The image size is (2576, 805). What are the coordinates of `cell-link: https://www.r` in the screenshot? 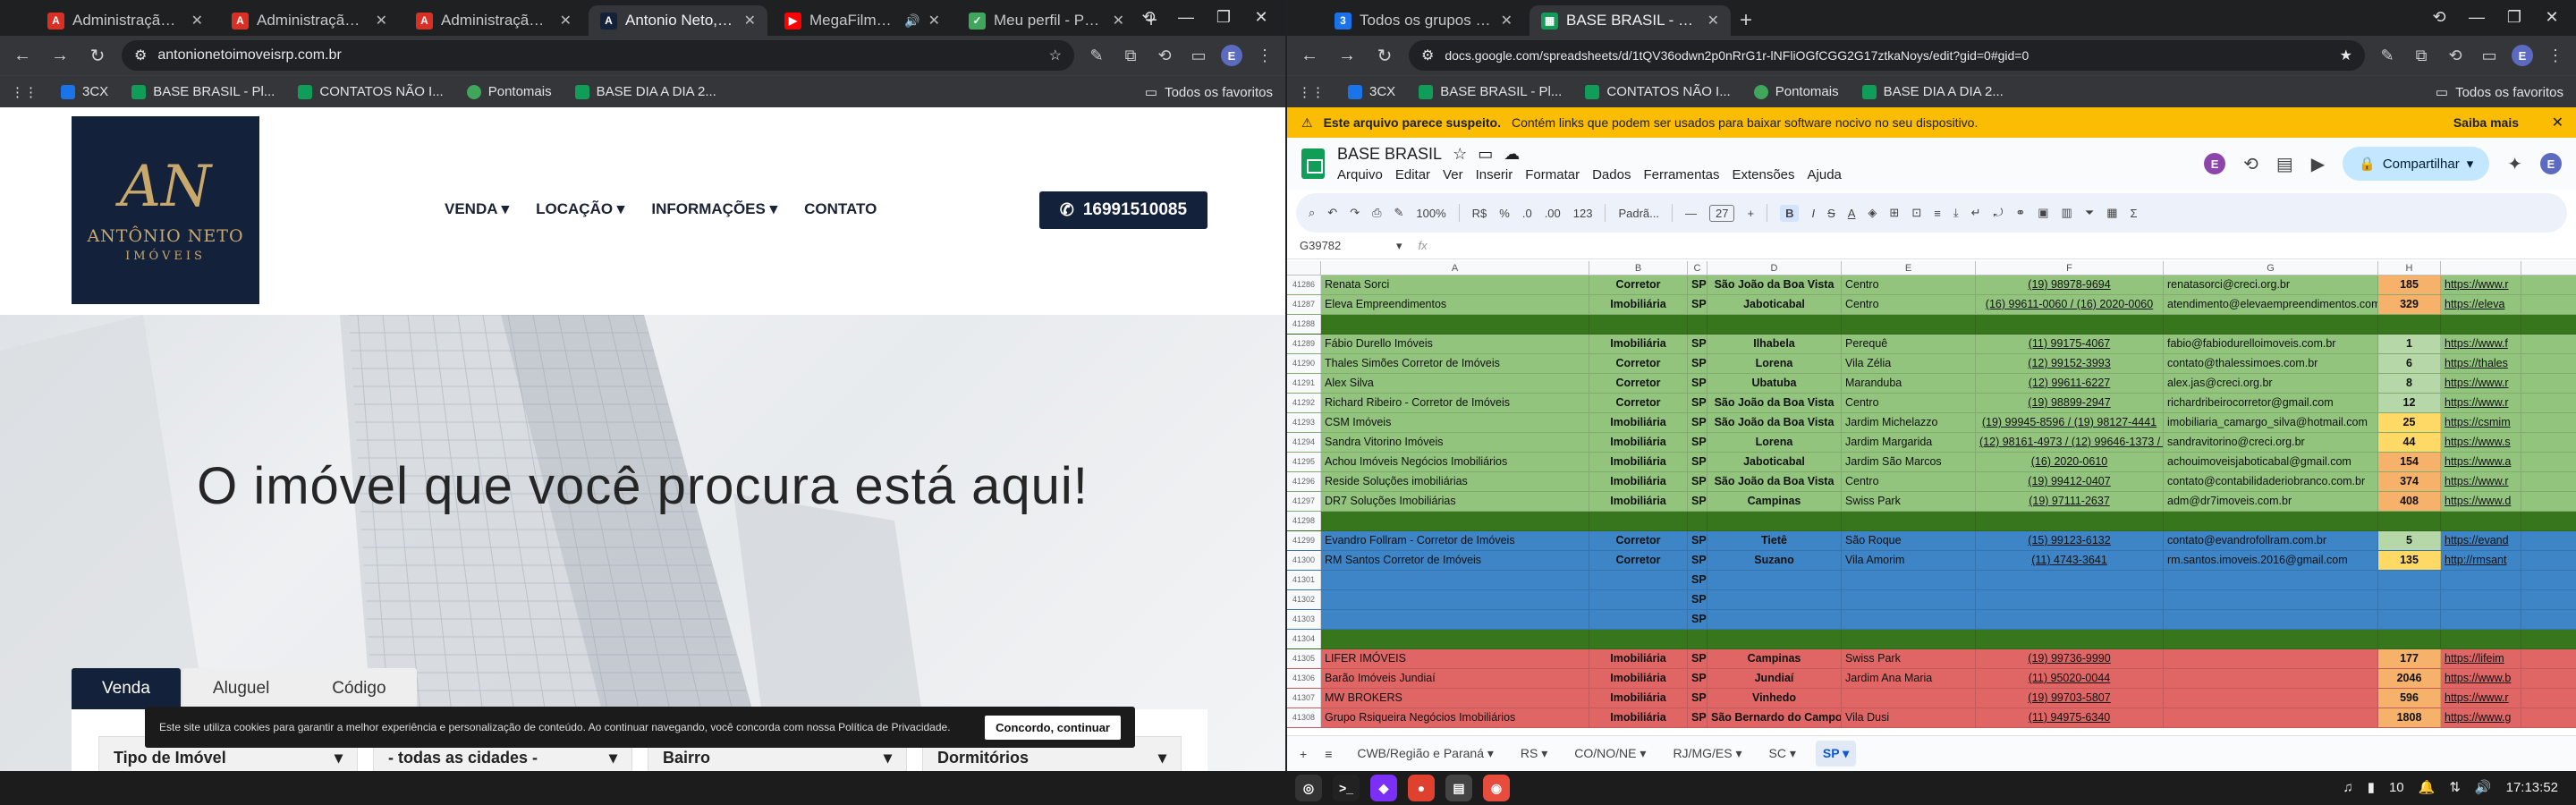 It's located at (2481, 284).